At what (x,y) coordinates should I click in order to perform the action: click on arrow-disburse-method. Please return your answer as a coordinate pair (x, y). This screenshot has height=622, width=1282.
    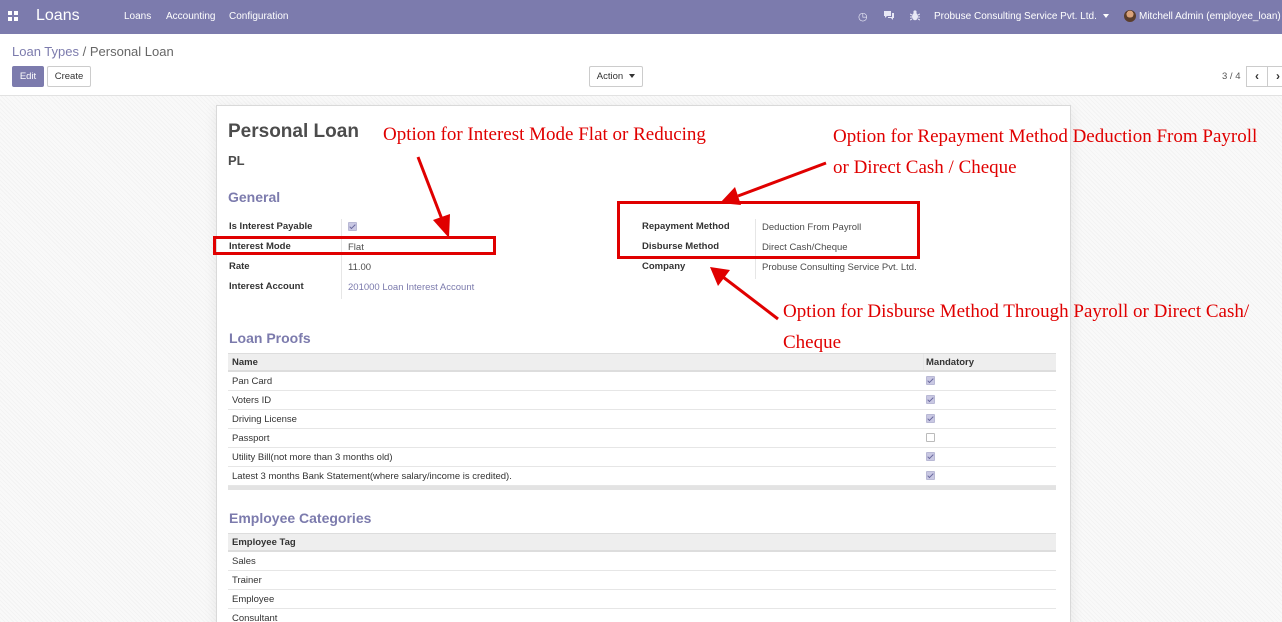
    Looking at the image, I should click on (744, 294).